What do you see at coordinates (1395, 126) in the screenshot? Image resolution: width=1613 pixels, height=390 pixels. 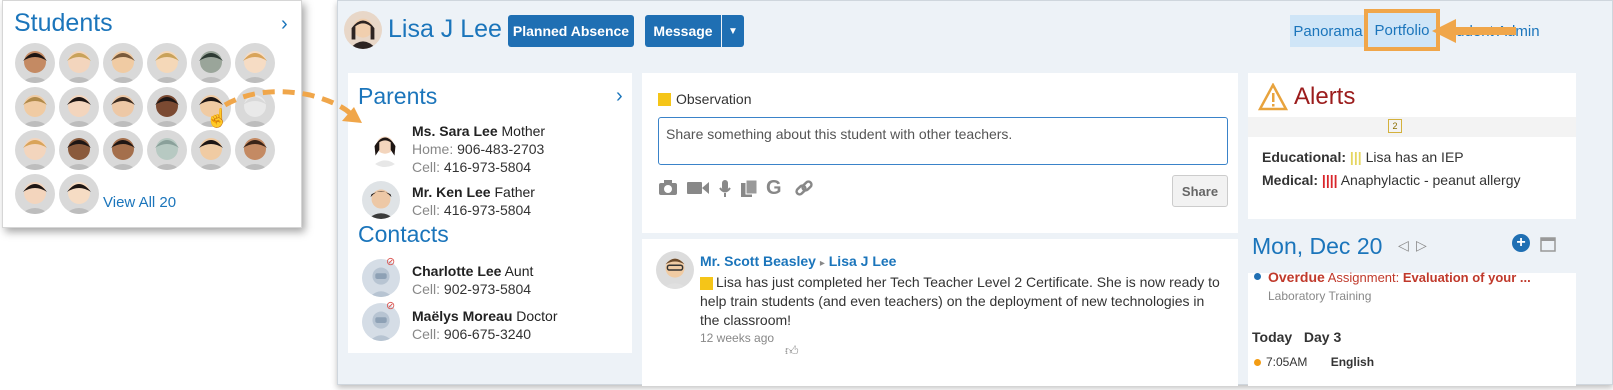 I see `calendar-icon: 2` at bounding box center [1395, 126].